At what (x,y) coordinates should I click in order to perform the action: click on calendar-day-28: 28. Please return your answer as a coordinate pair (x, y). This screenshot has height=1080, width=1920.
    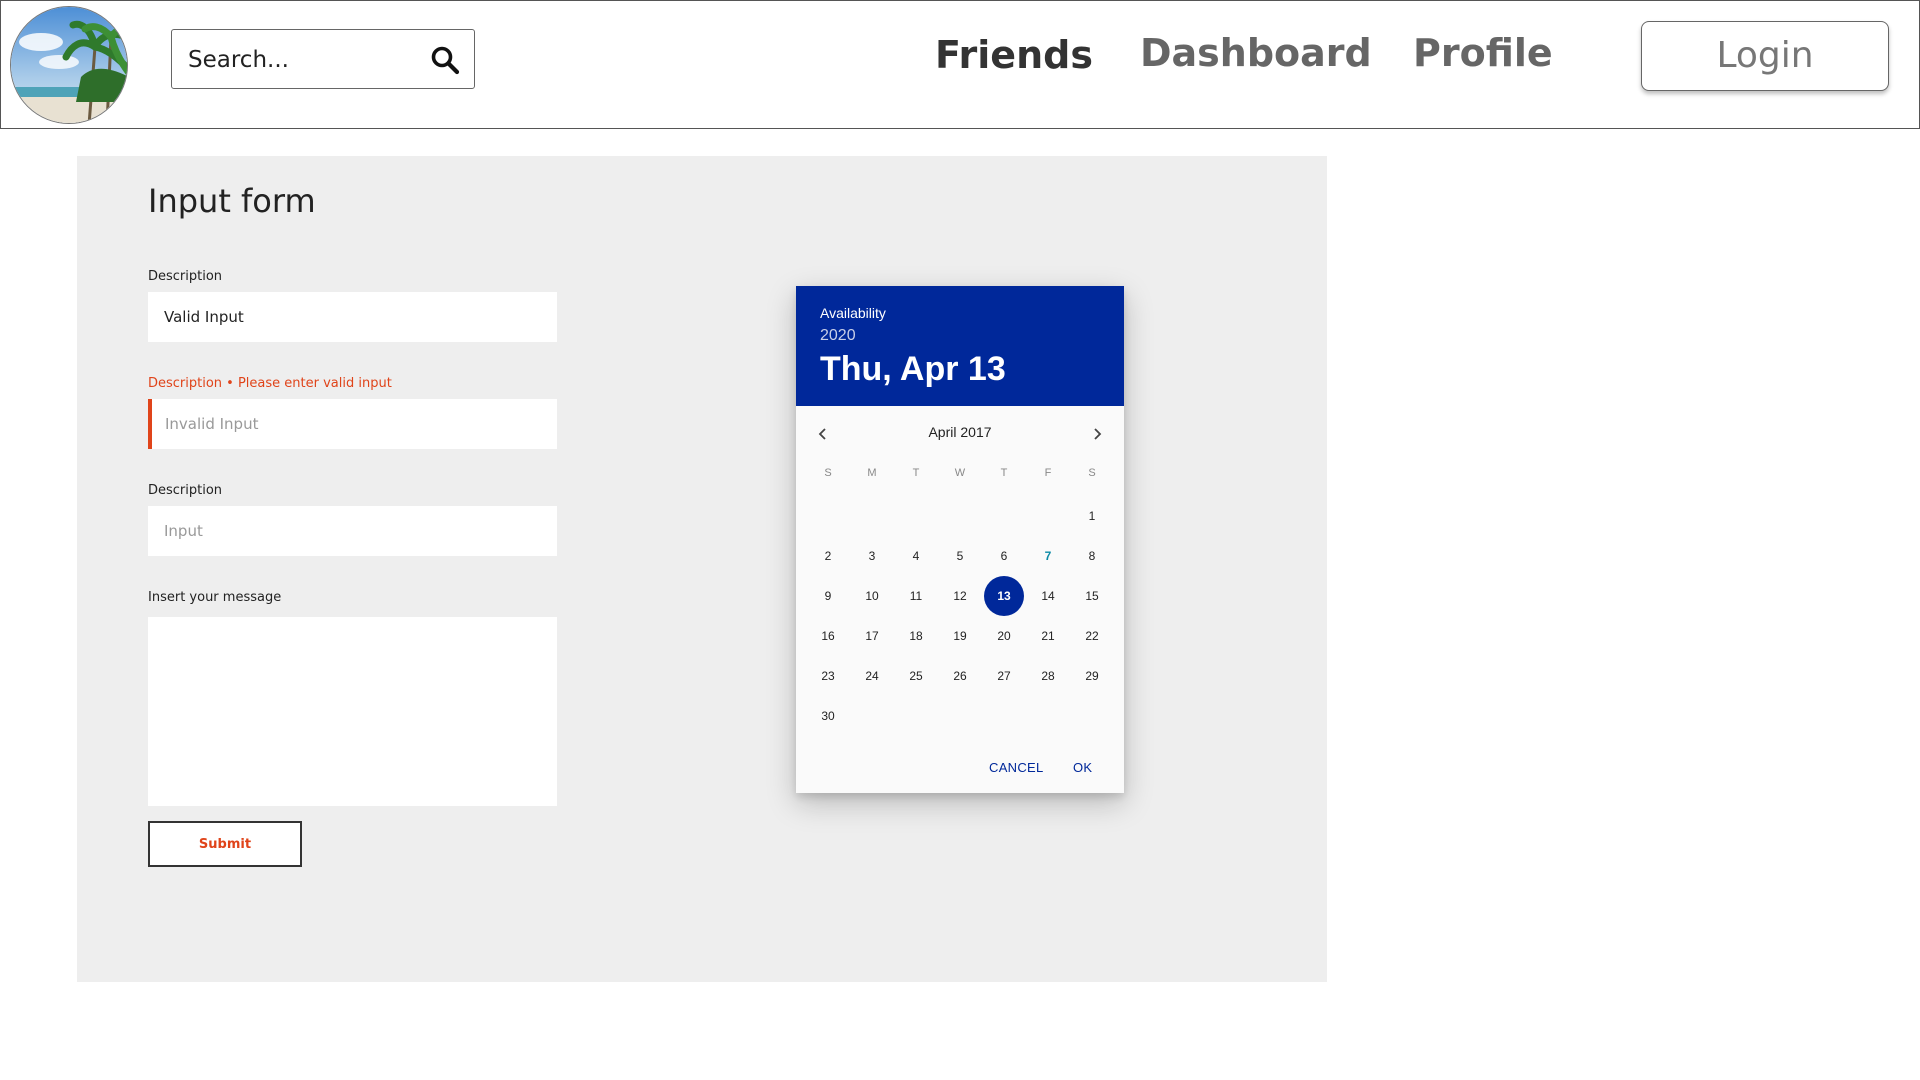
    Looking at the image, I should click on (1048, 676).